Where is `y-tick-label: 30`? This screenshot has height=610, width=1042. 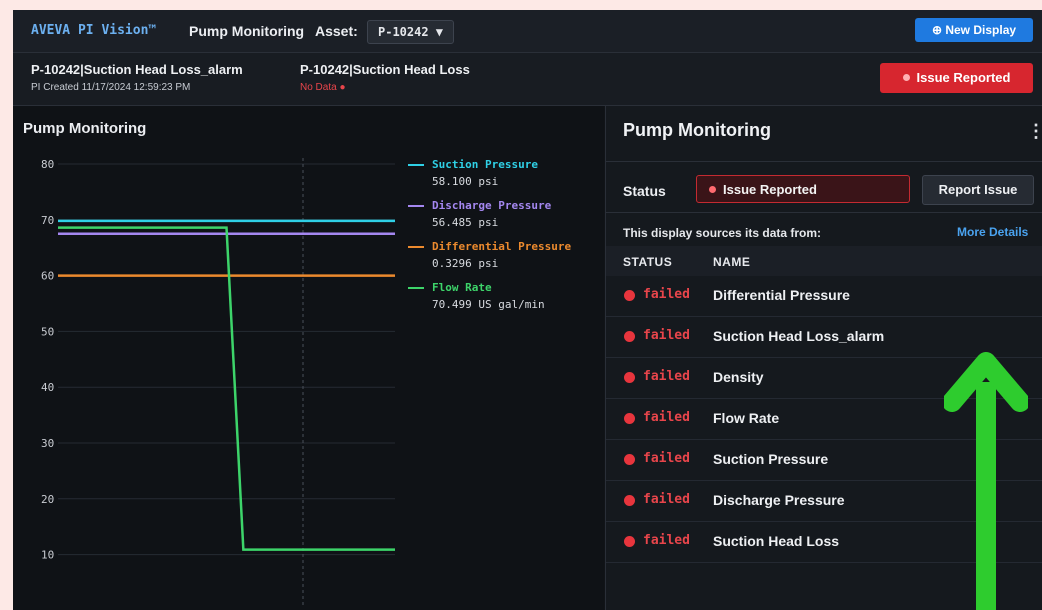
y-tick-label: 30 is located at coordinates (47, 443).